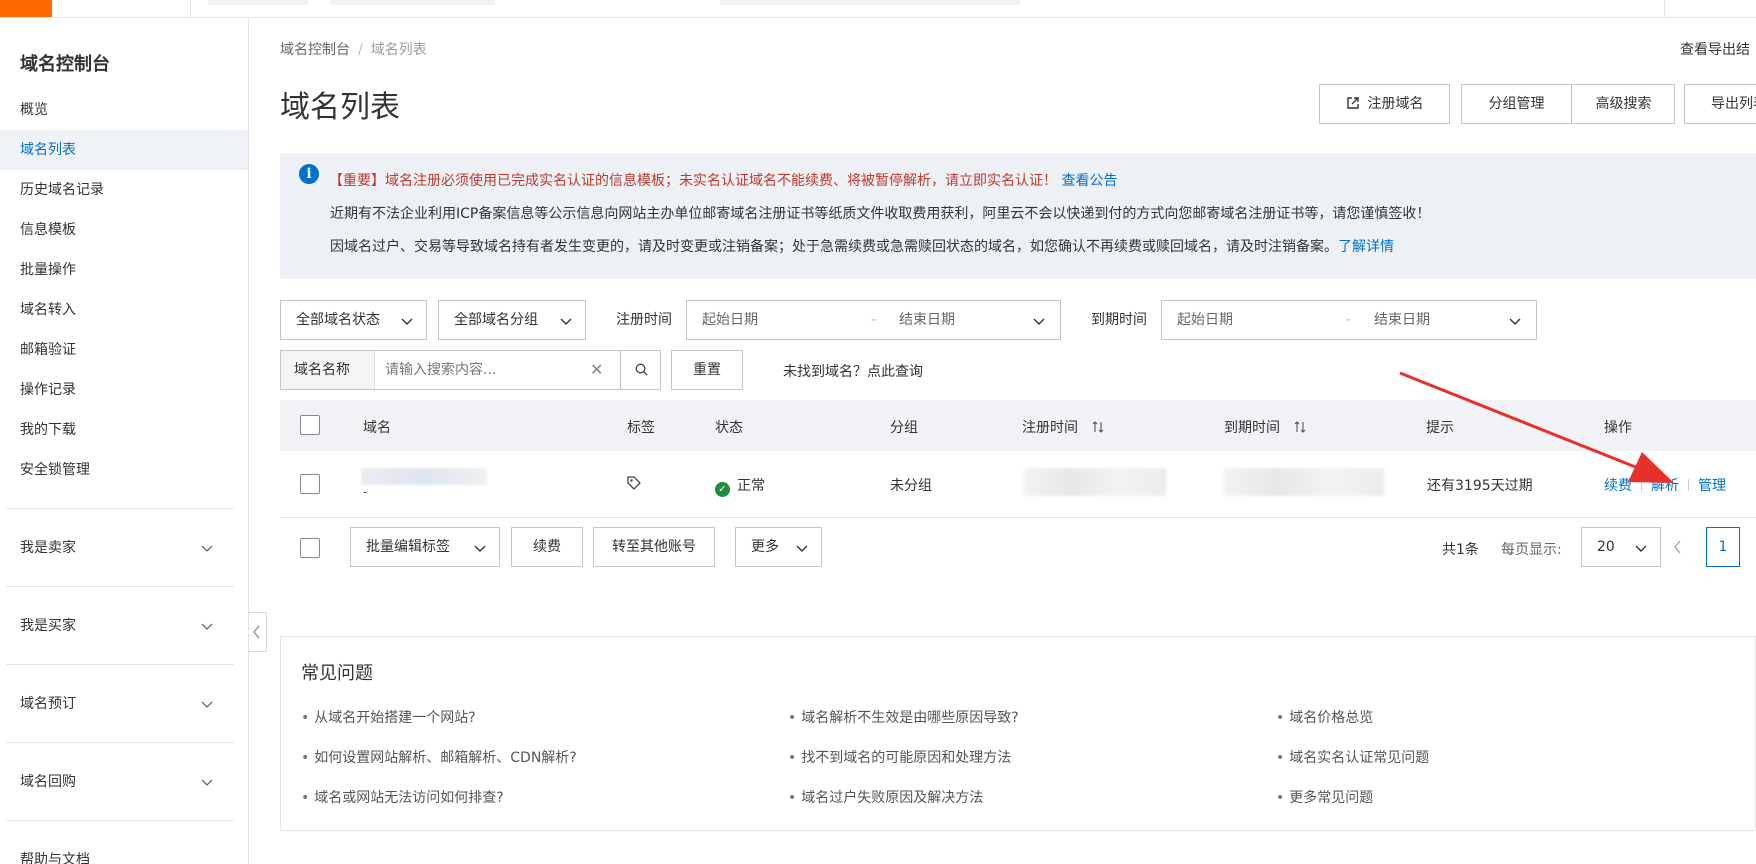  Describe the element at coordinates (124, 704) in the screenshot. I see `sidebar-group-preorder: 域名预订` at that location.